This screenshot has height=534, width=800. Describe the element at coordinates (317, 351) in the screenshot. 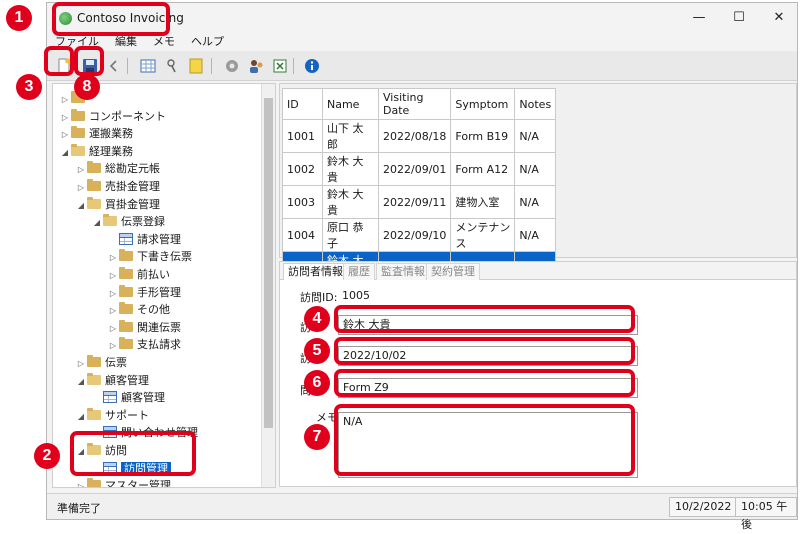

I see `callout-badge-5: 5` at that location.